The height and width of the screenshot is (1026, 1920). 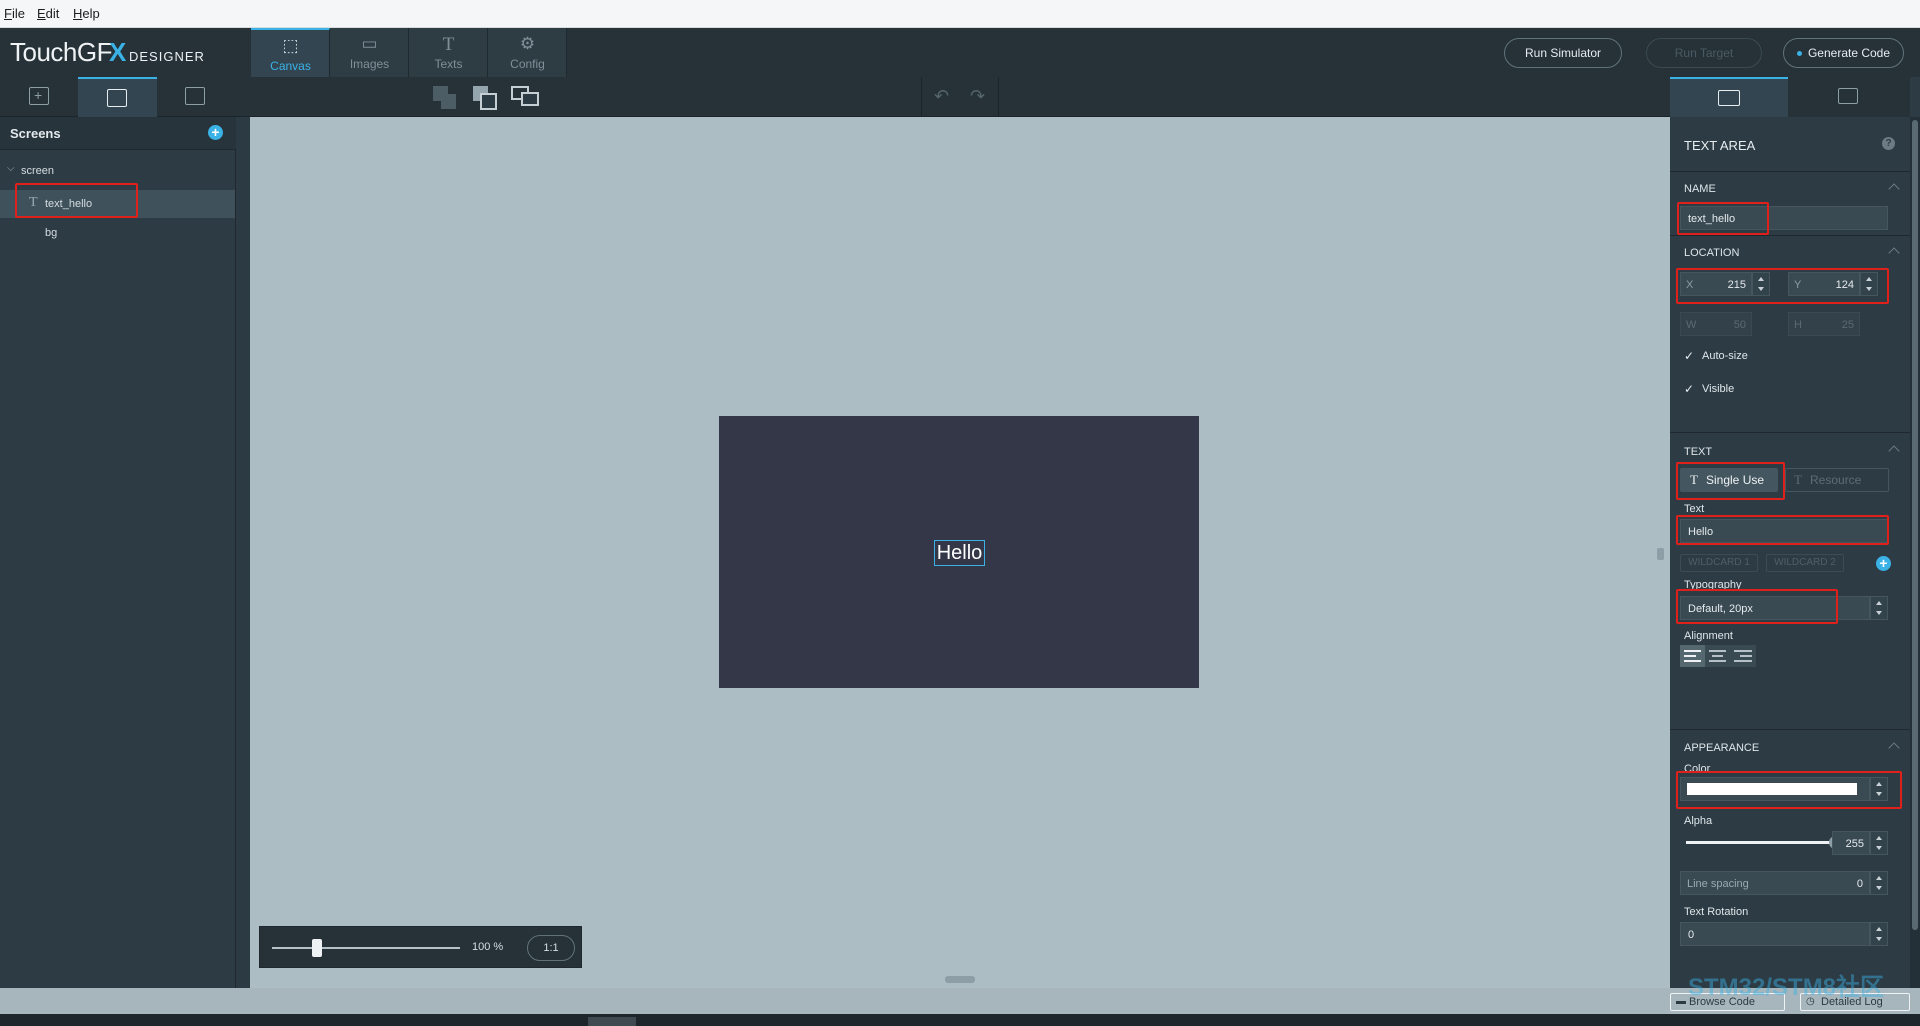 I want to click on line-spacing-field: Line spacing 0, so click(x=1775, y=883).